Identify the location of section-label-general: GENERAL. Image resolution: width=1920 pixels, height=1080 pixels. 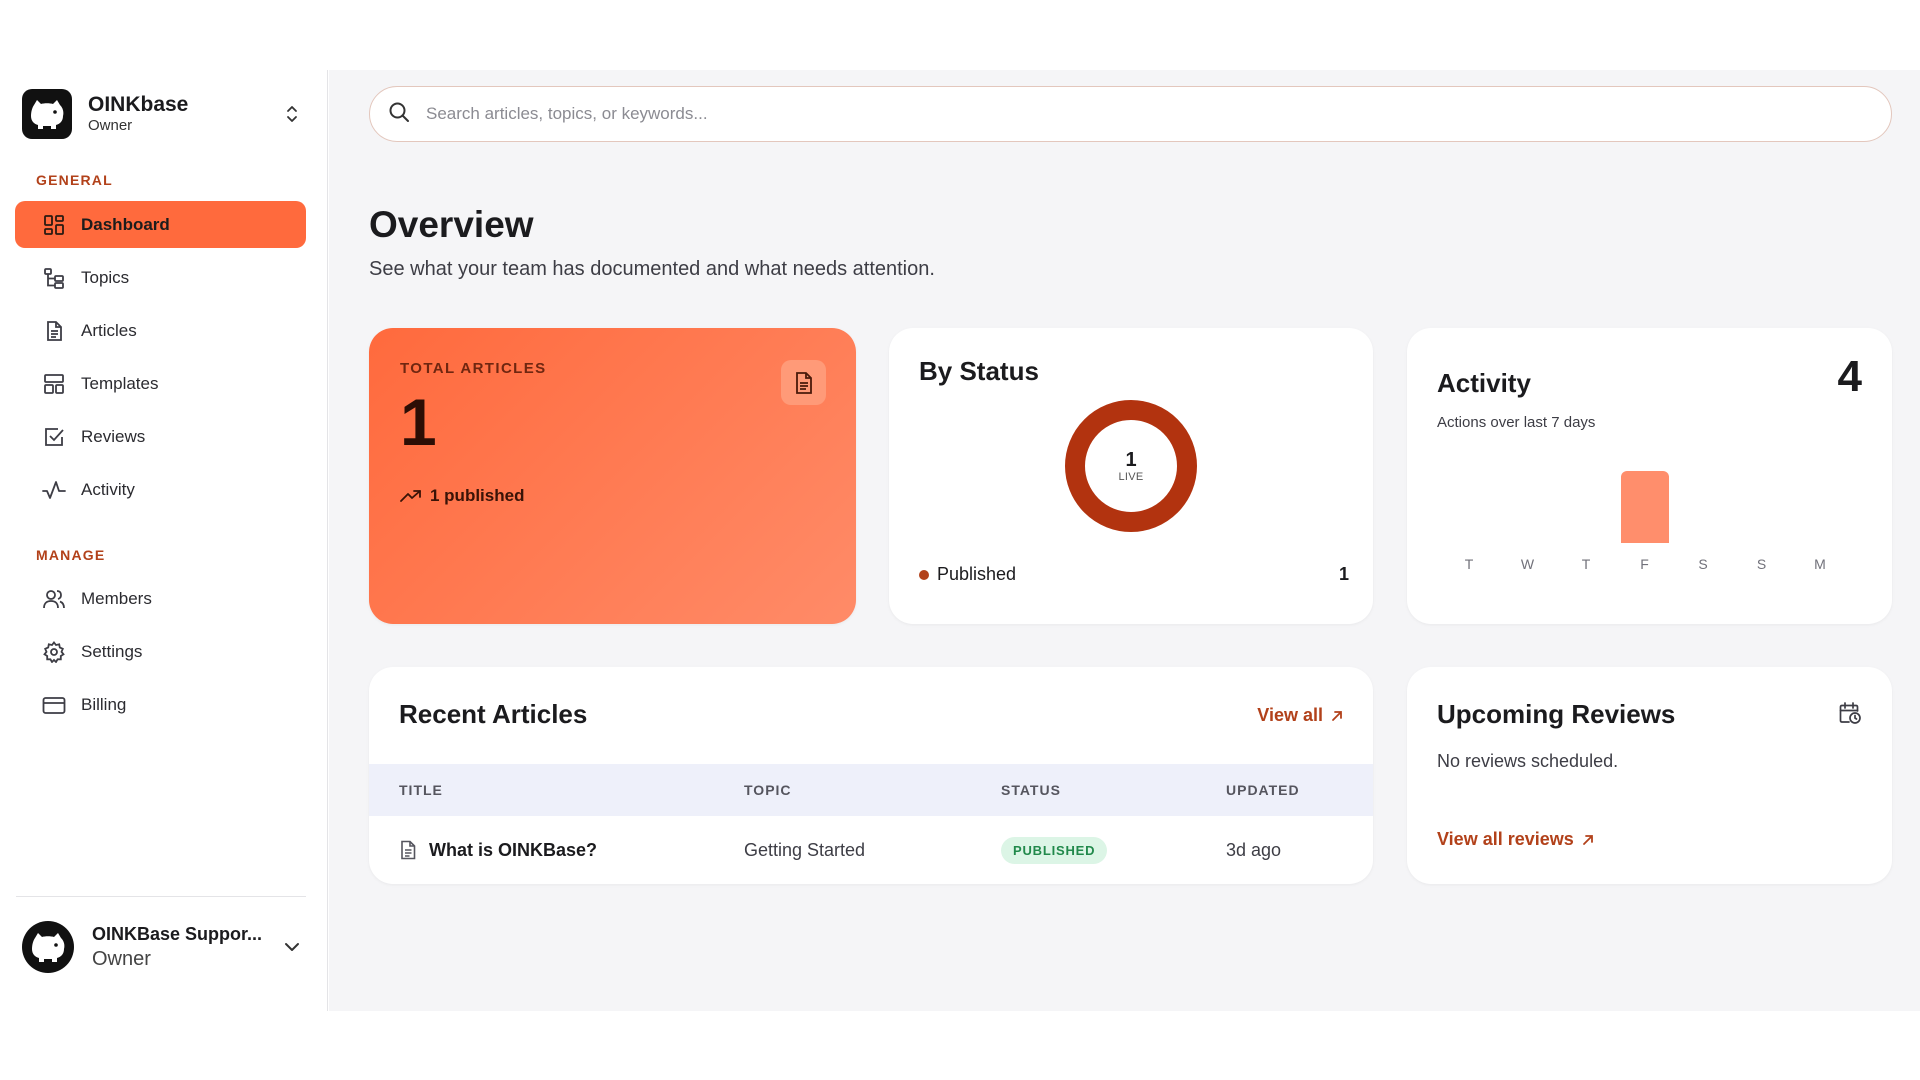
(74, 180).